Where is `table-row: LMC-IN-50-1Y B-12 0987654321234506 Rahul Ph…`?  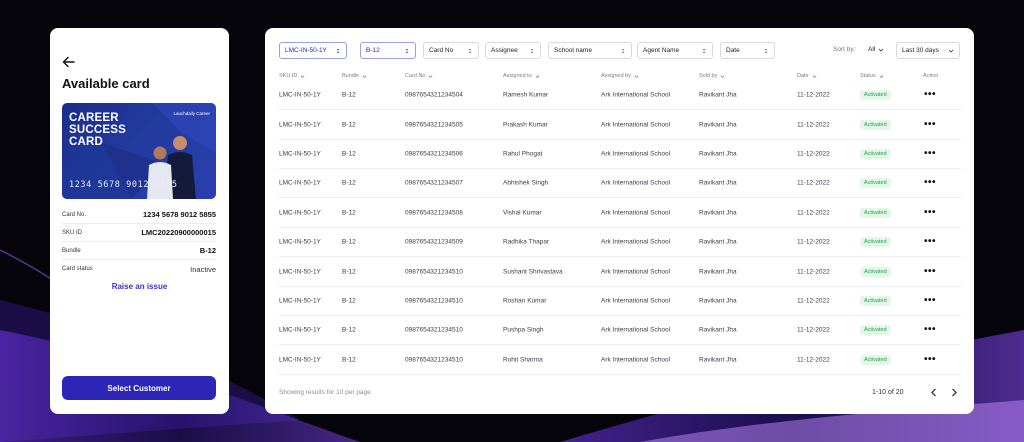 table-row: LMC-IN-50-1Y B-12 0987654321234506 Rahul Ph… is located at coordinates (620, 155).